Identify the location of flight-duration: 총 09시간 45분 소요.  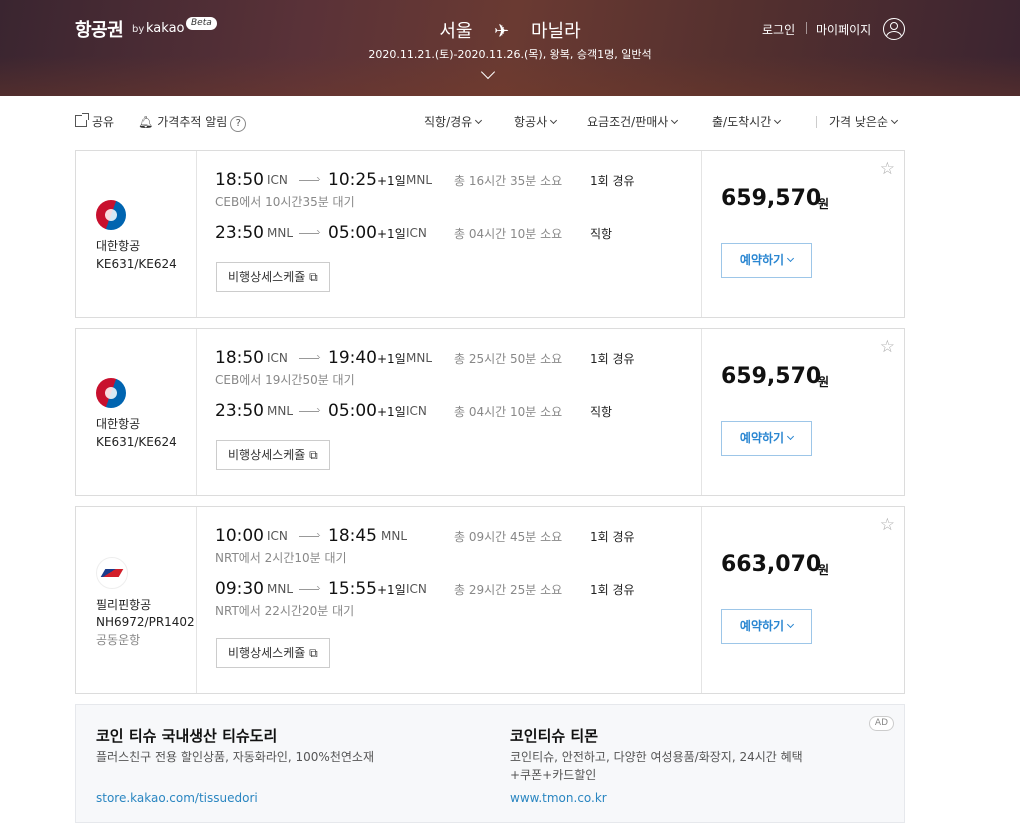
(508, 537).